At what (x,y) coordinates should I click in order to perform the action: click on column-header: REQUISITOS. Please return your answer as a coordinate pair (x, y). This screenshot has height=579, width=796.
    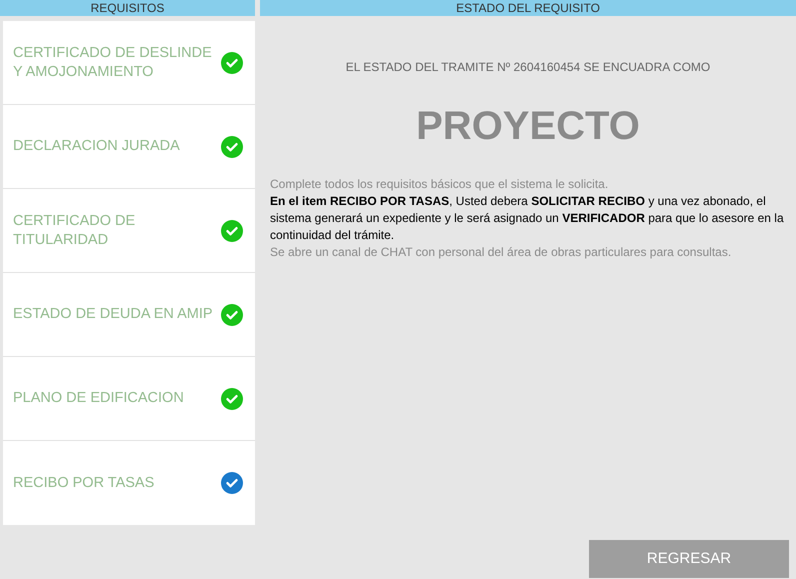
    Looking at the image, I should click on (127, 8).